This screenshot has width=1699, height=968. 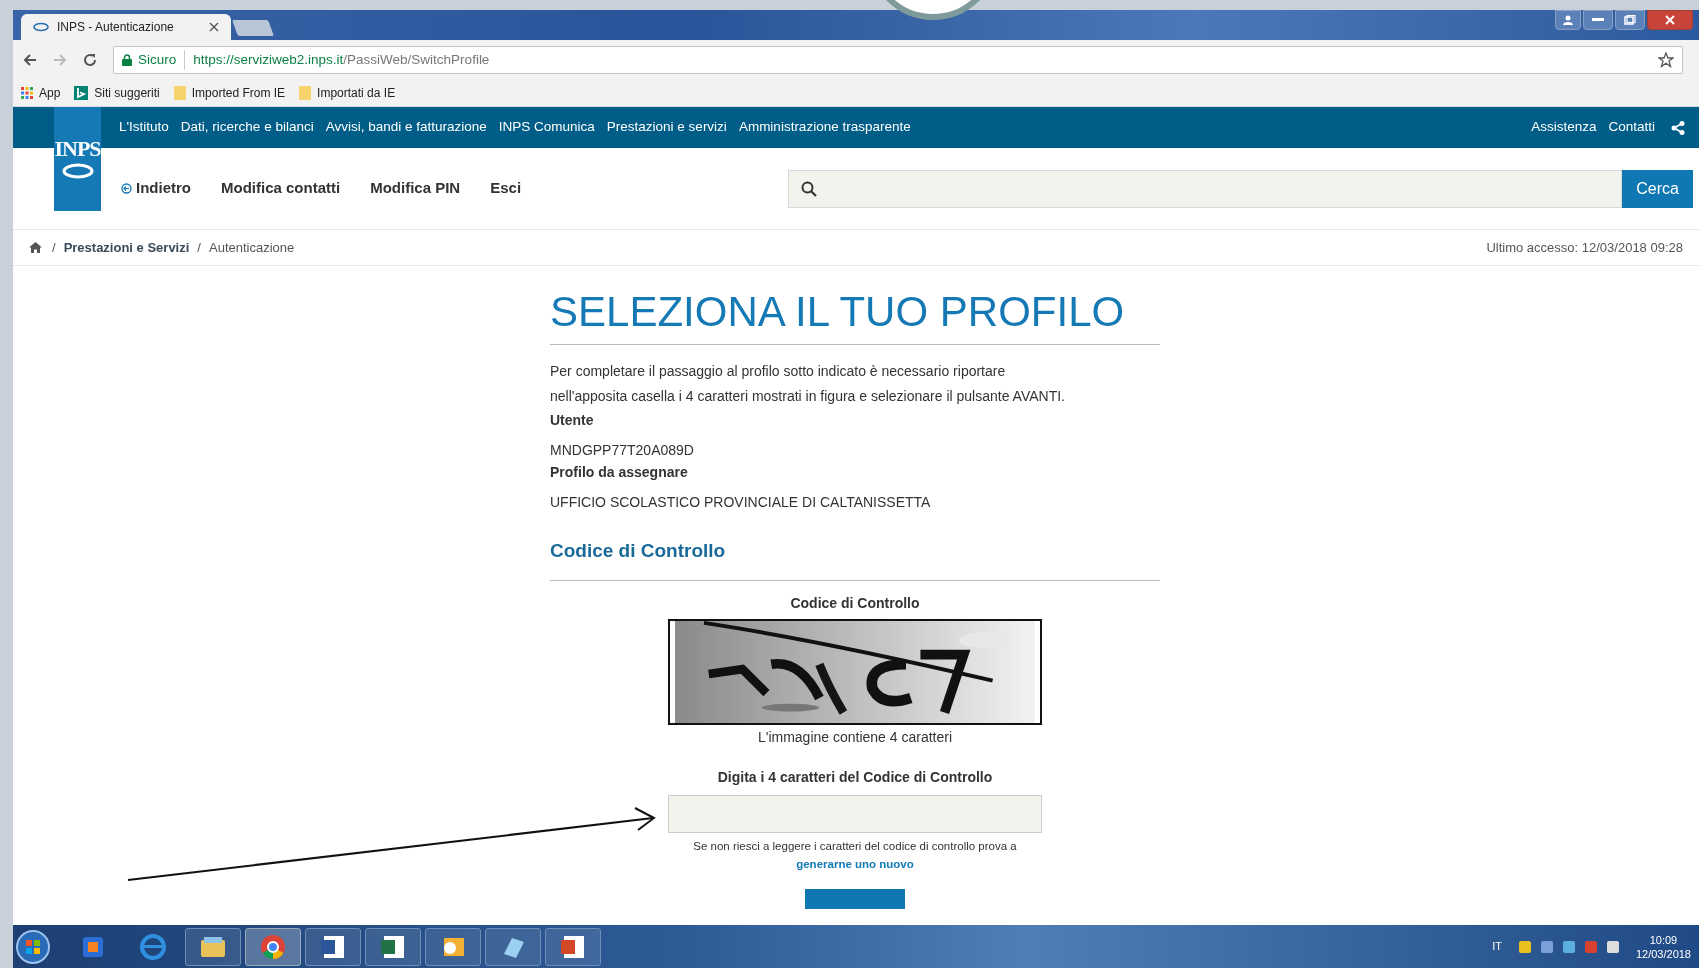 I want to click on person-icon, so click(x=1568, y=20).